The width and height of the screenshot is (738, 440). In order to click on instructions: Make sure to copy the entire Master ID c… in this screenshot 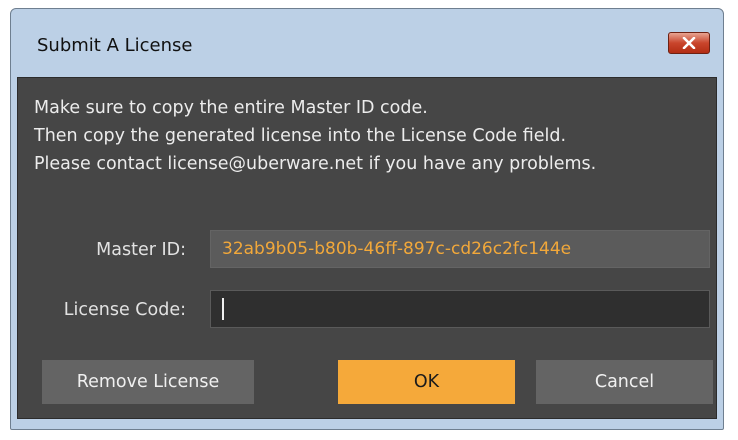, I will do `click(315, 136)`.